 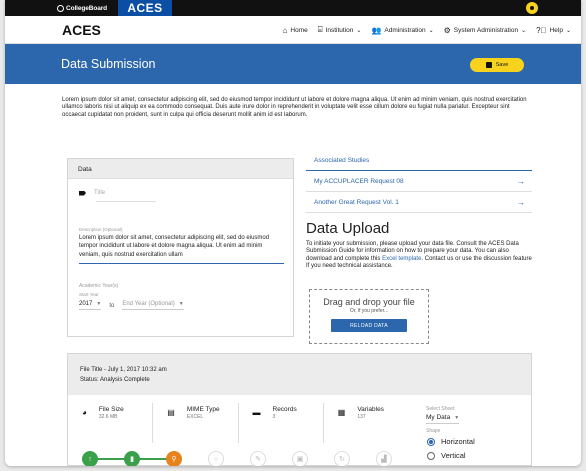 What do you see at coordinates (82, 193) in the screenshot?
I see `tag-icon` at bounding box center [82, 193].